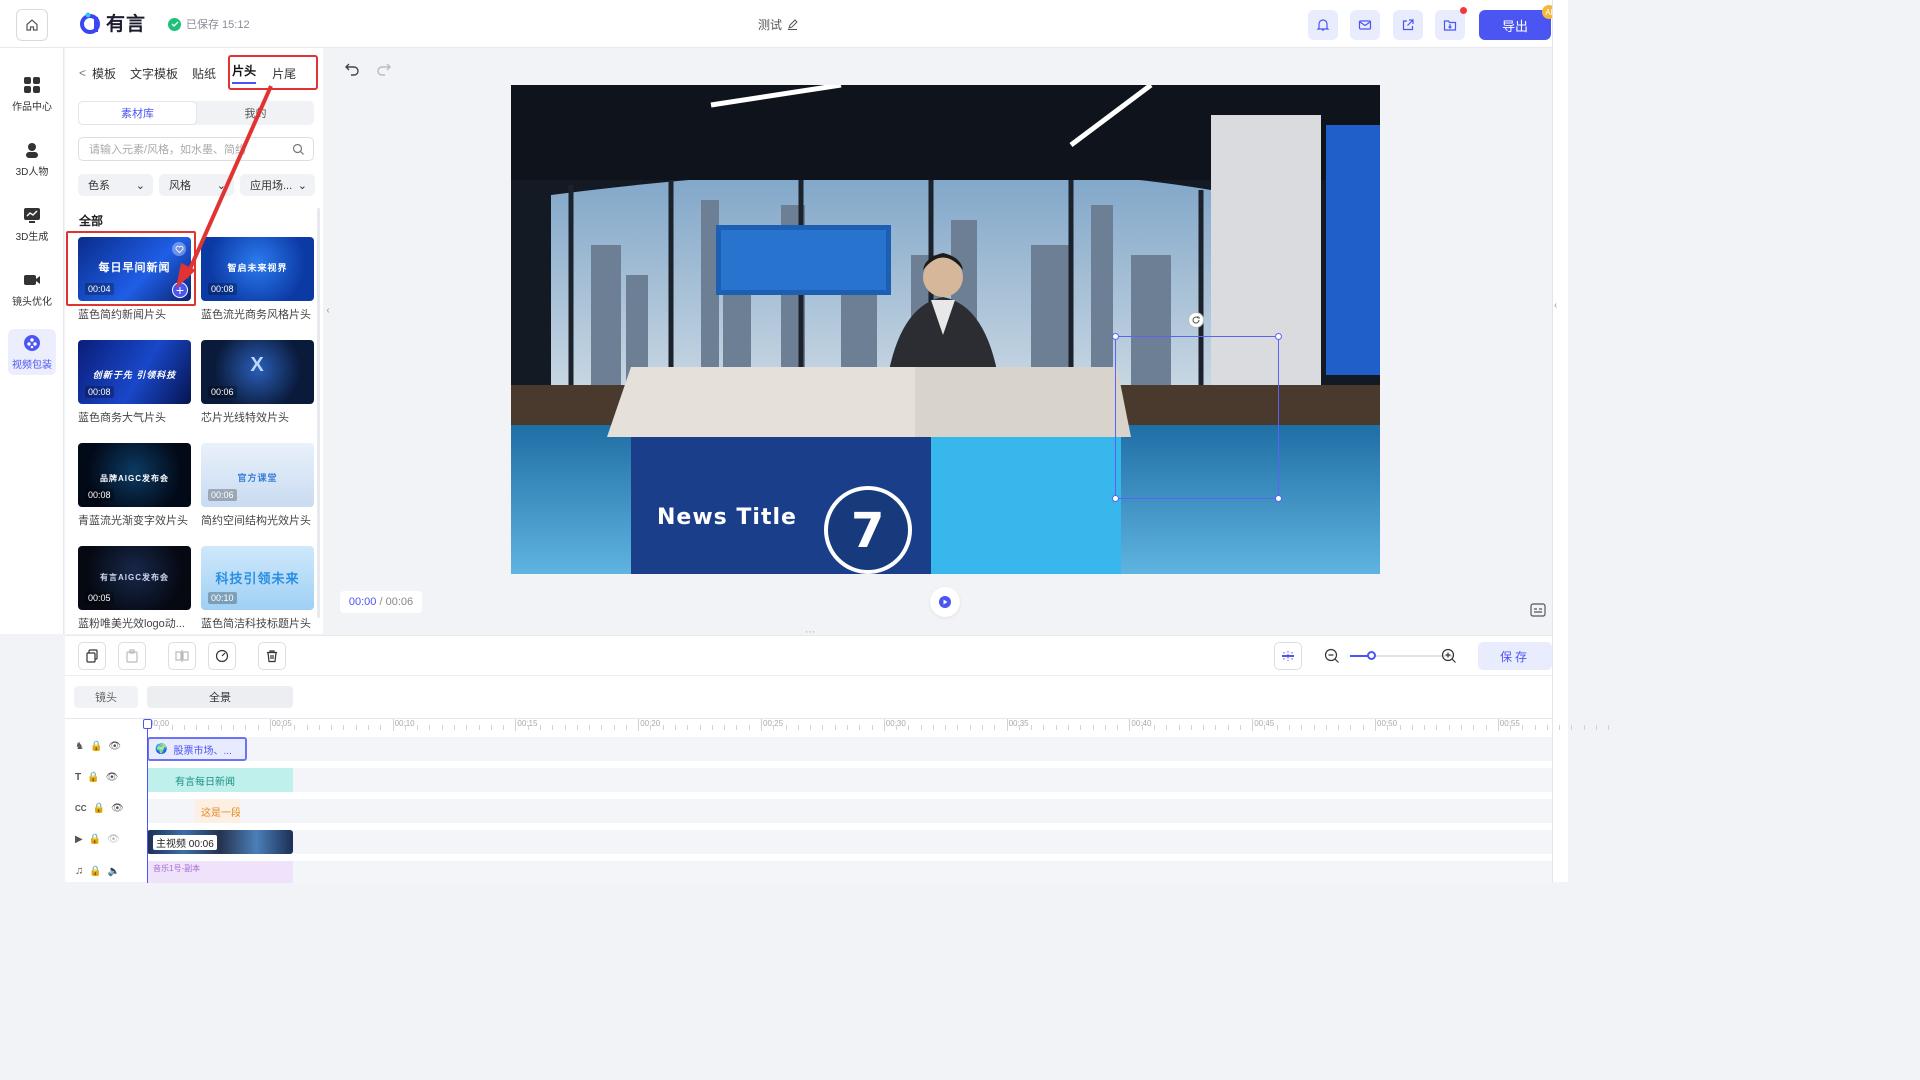 The height and width of the screenshot is (1080, 1920). Describe the element at coordinates (154, 73) in the screenshot. I see `tab-text-template: 文字模板` at that location.